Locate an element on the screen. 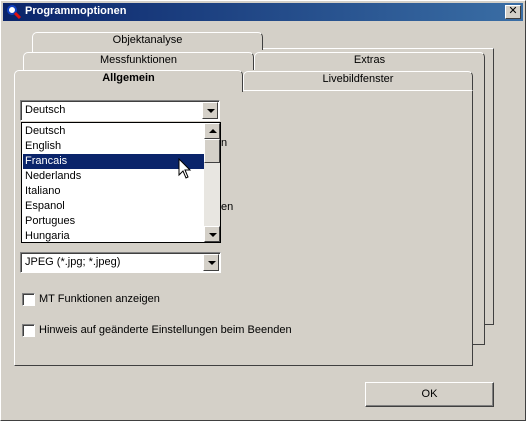 The image size is (526, 421). image-format-dropdown-button is located at coordinates (211, 262).